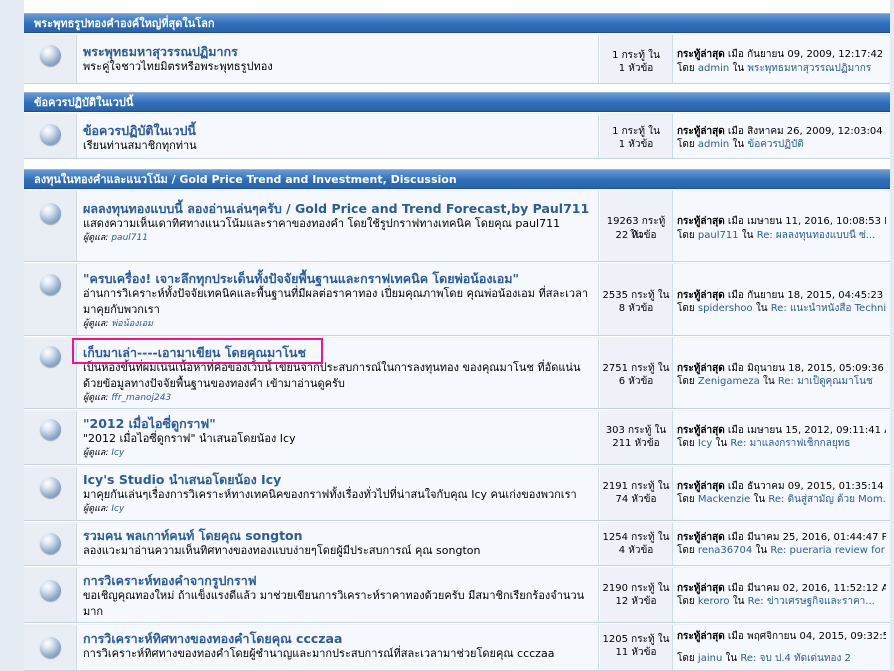  What do you see at coordinates (636, 537) in the screenshot?
I see `post-count: 1254 กระทู้ ใน` at bounding box center [636, 537].